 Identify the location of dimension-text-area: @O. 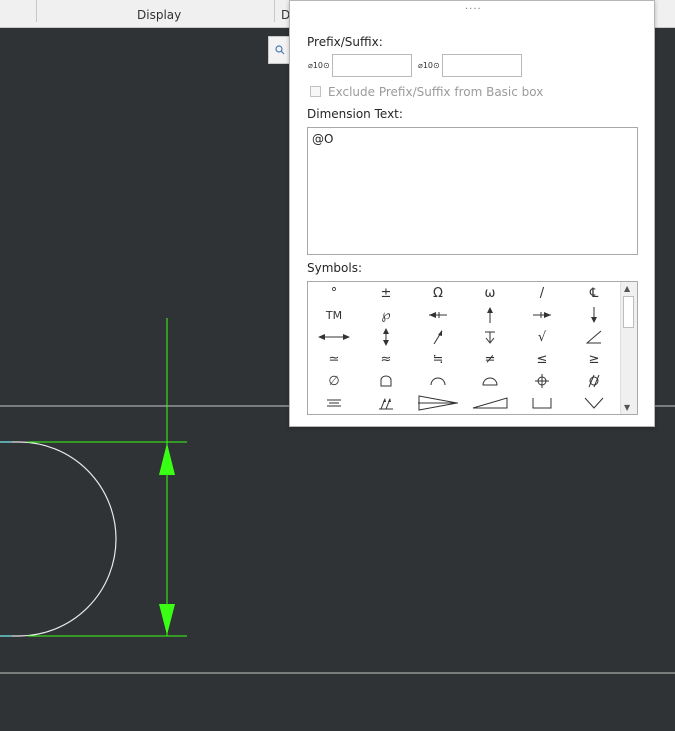
(472, 191).